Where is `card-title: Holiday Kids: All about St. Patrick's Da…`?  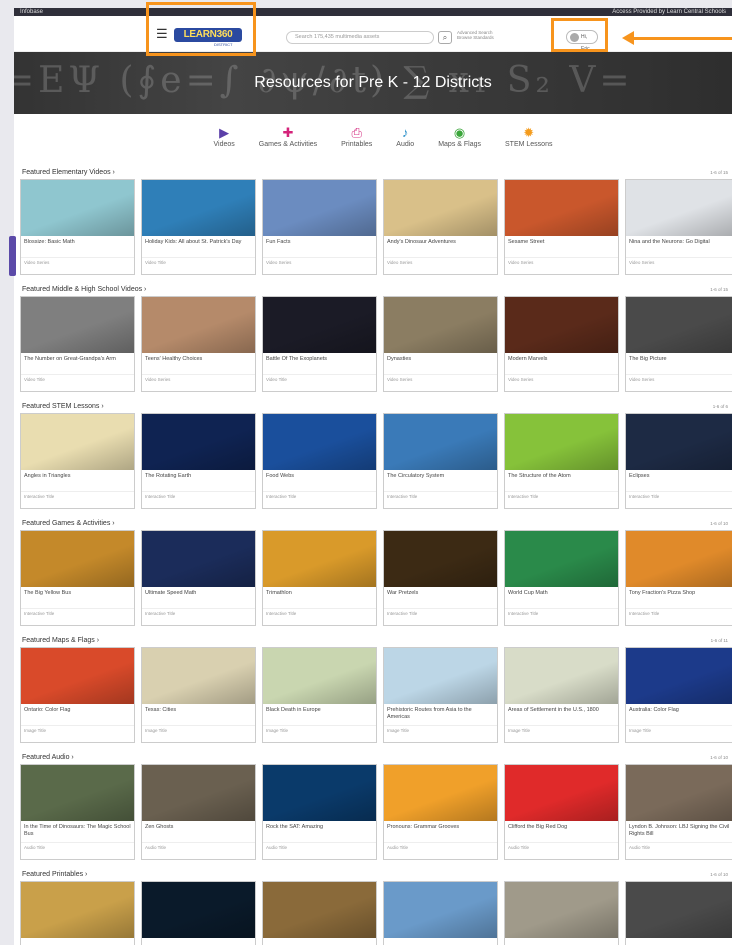 card-title: Holiday Kids: All about St. Patrick's Da… is located at coordinates (198, 246).